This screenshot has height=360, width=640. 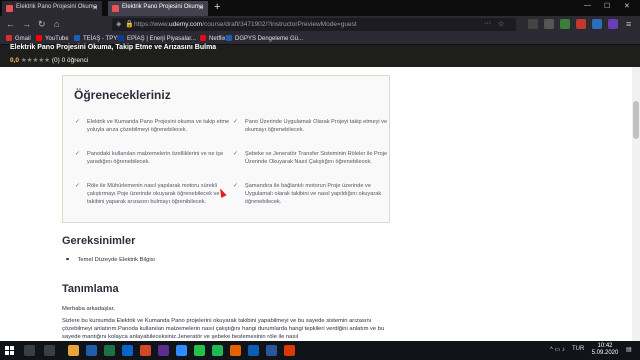 What do you see at coordinates (229, 38) in the screenshot?
I see `dgpys-icon` at bounding box center [229, 38].